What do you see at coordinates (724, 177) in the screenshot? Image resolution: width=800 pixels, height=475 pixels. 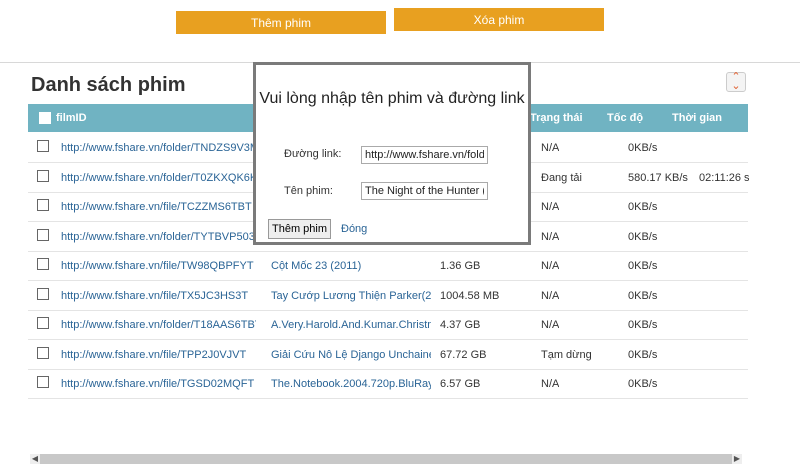 I see `film-time: 02:11:26 s` at bounding box center [724, 177].